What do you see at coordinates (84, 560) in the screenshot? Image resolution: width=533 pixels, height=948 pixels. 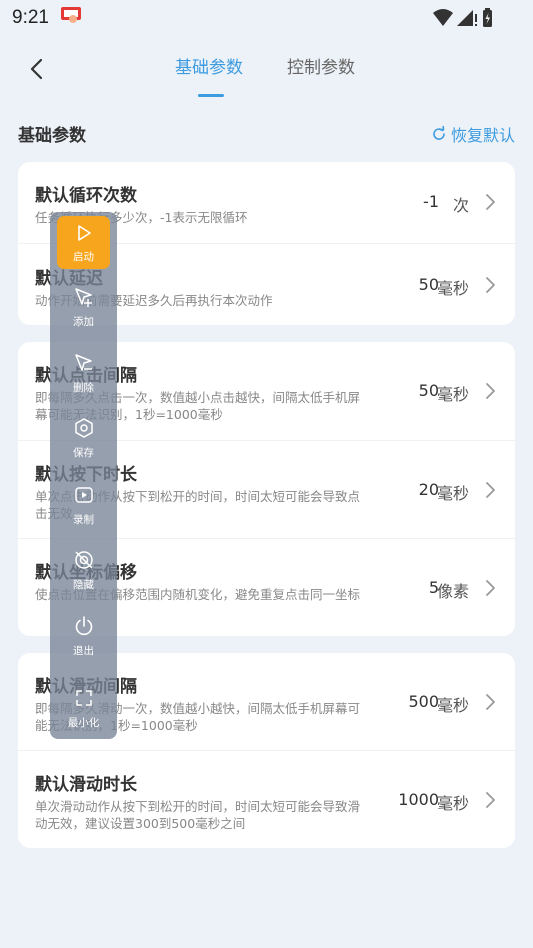 I see `hide-icon` at bounding box center [84, 560].